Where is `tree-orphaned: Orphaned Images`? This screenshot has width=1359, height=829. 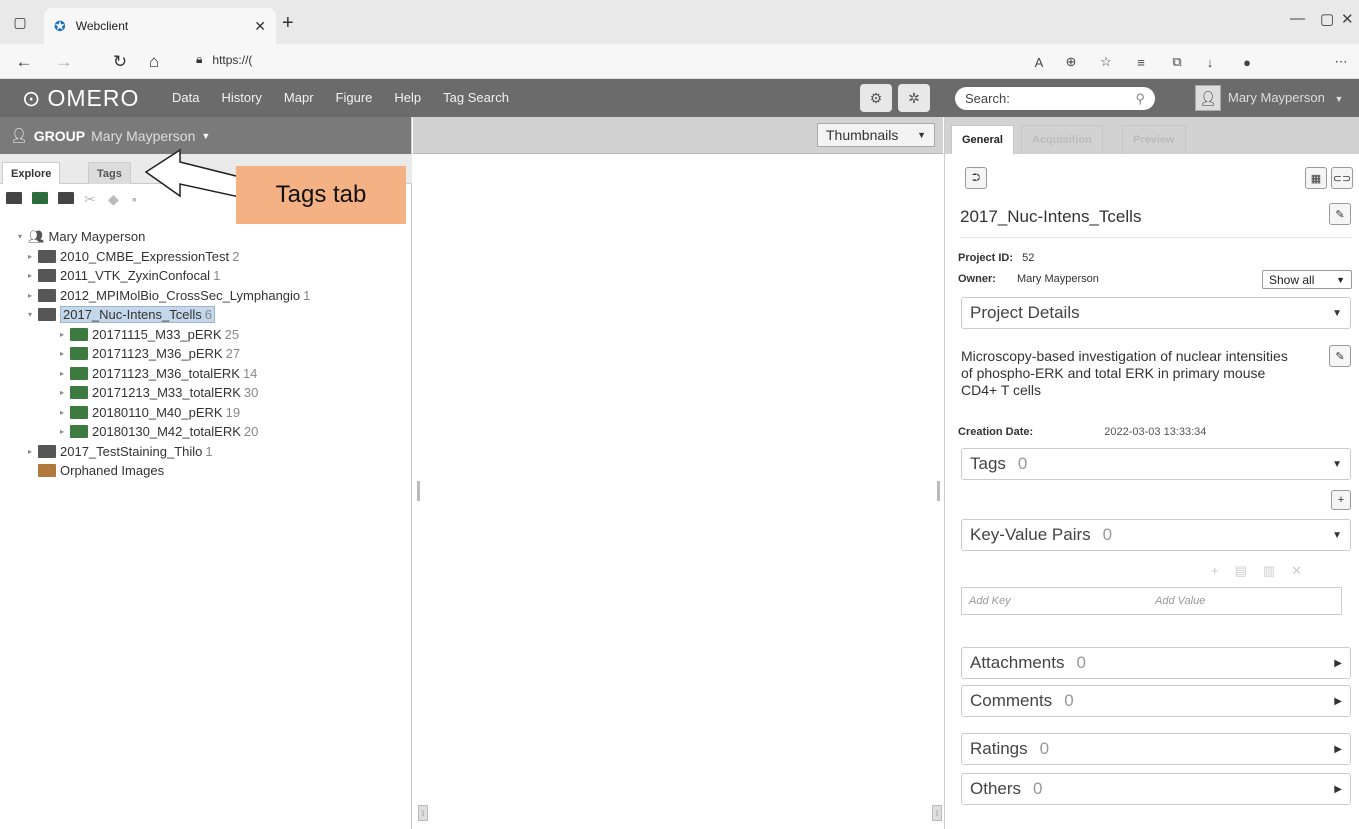
tree-orphaned: Orphaned Images is located at coordinates (206, 471).